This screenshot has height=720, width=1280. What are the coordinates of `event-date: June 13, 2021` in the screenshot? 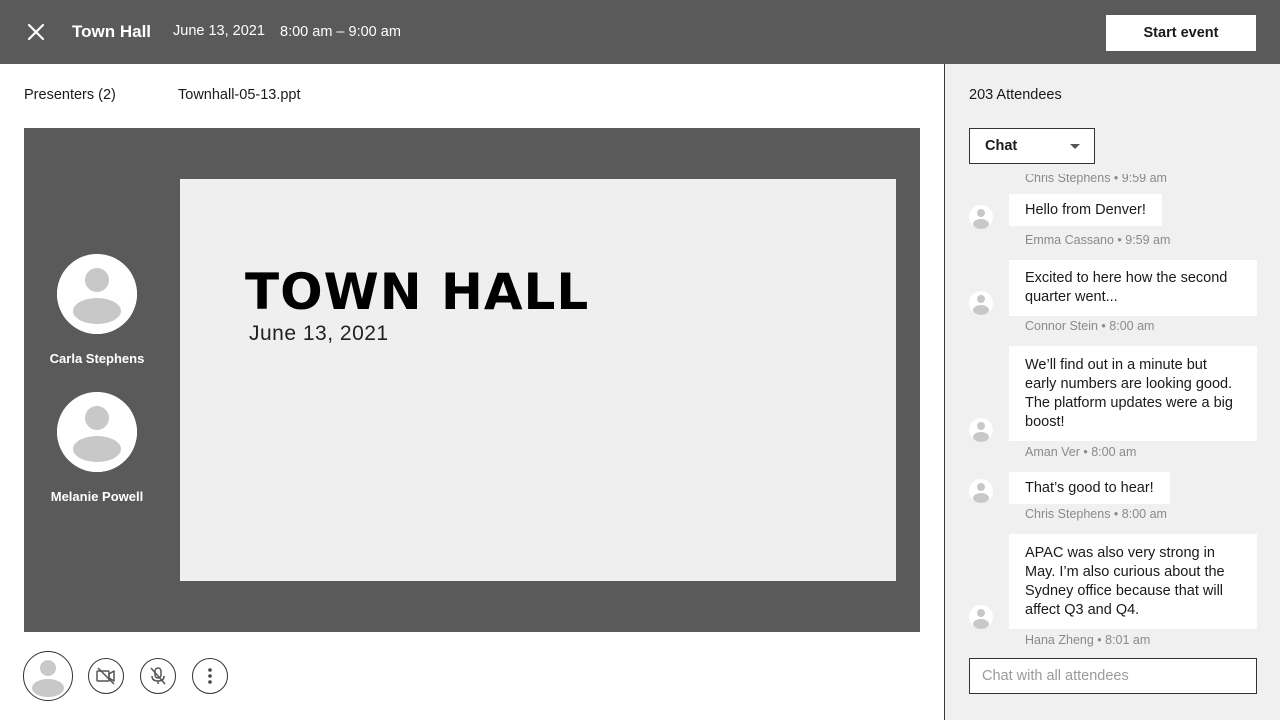 It's located at (219, 31).